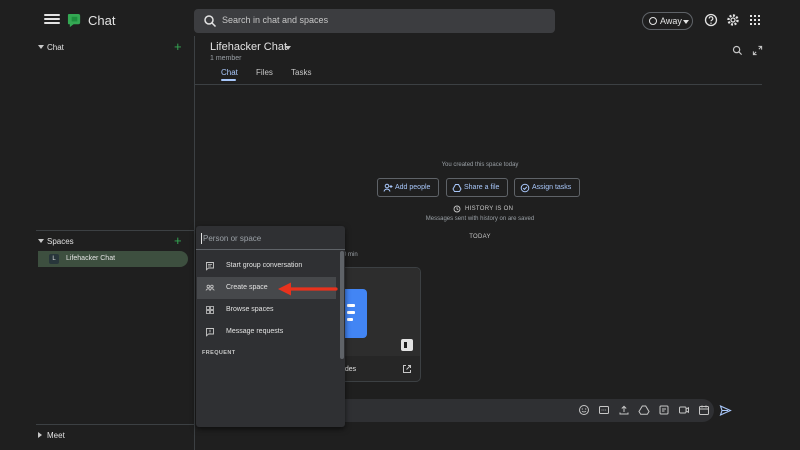 The width and height of the screenshot is (800, 450). I want to click on spaces-section-label: Spaces, so click(60, 241).